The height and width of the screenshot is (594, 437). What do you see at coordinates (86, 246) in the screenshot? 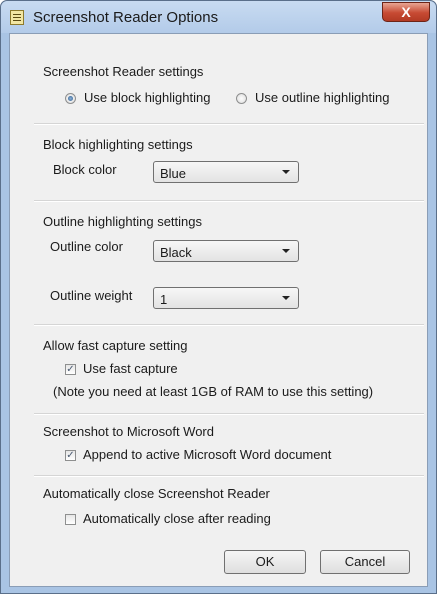
I see `outline-color-label: Outline color` at bounding box center [86, 246].